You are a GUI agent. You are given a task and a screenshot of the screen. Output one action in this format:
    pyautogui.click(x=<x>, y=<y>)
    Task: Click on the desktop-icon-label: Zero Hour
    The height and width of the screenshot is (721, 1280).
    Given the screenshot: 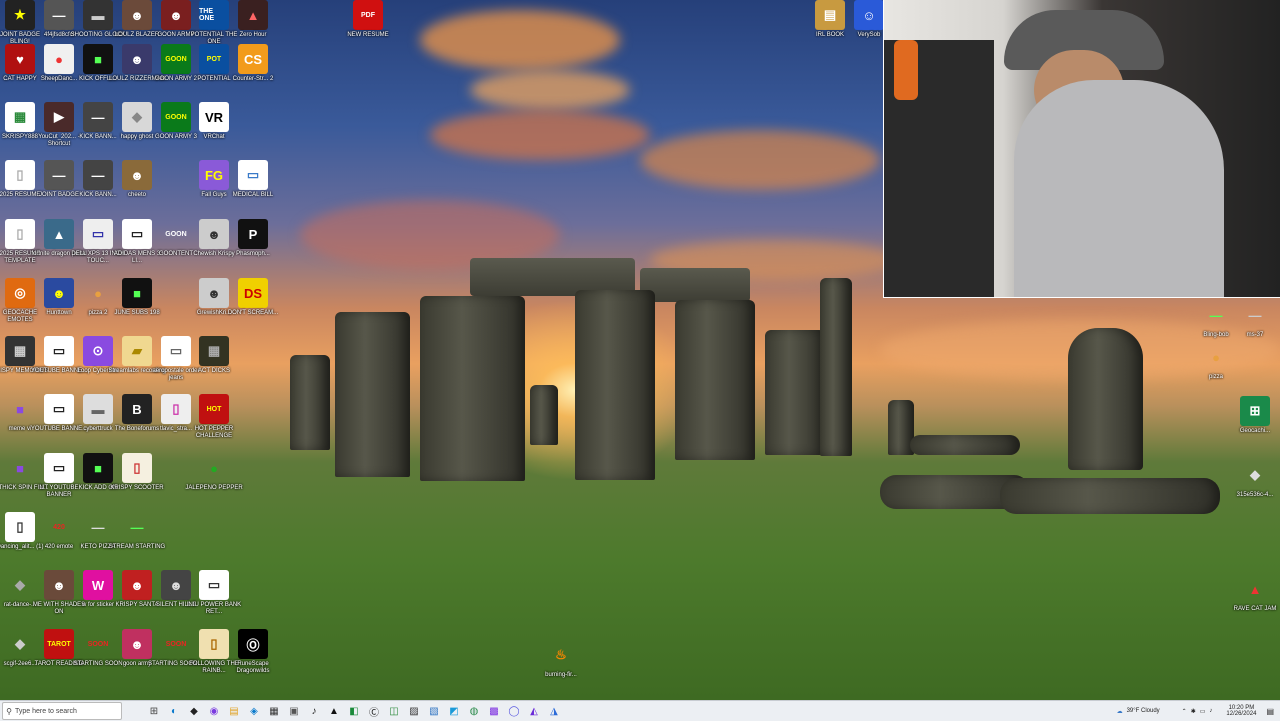 What is the action you would take?
    pyautogui.click(x=253, y=35)
    